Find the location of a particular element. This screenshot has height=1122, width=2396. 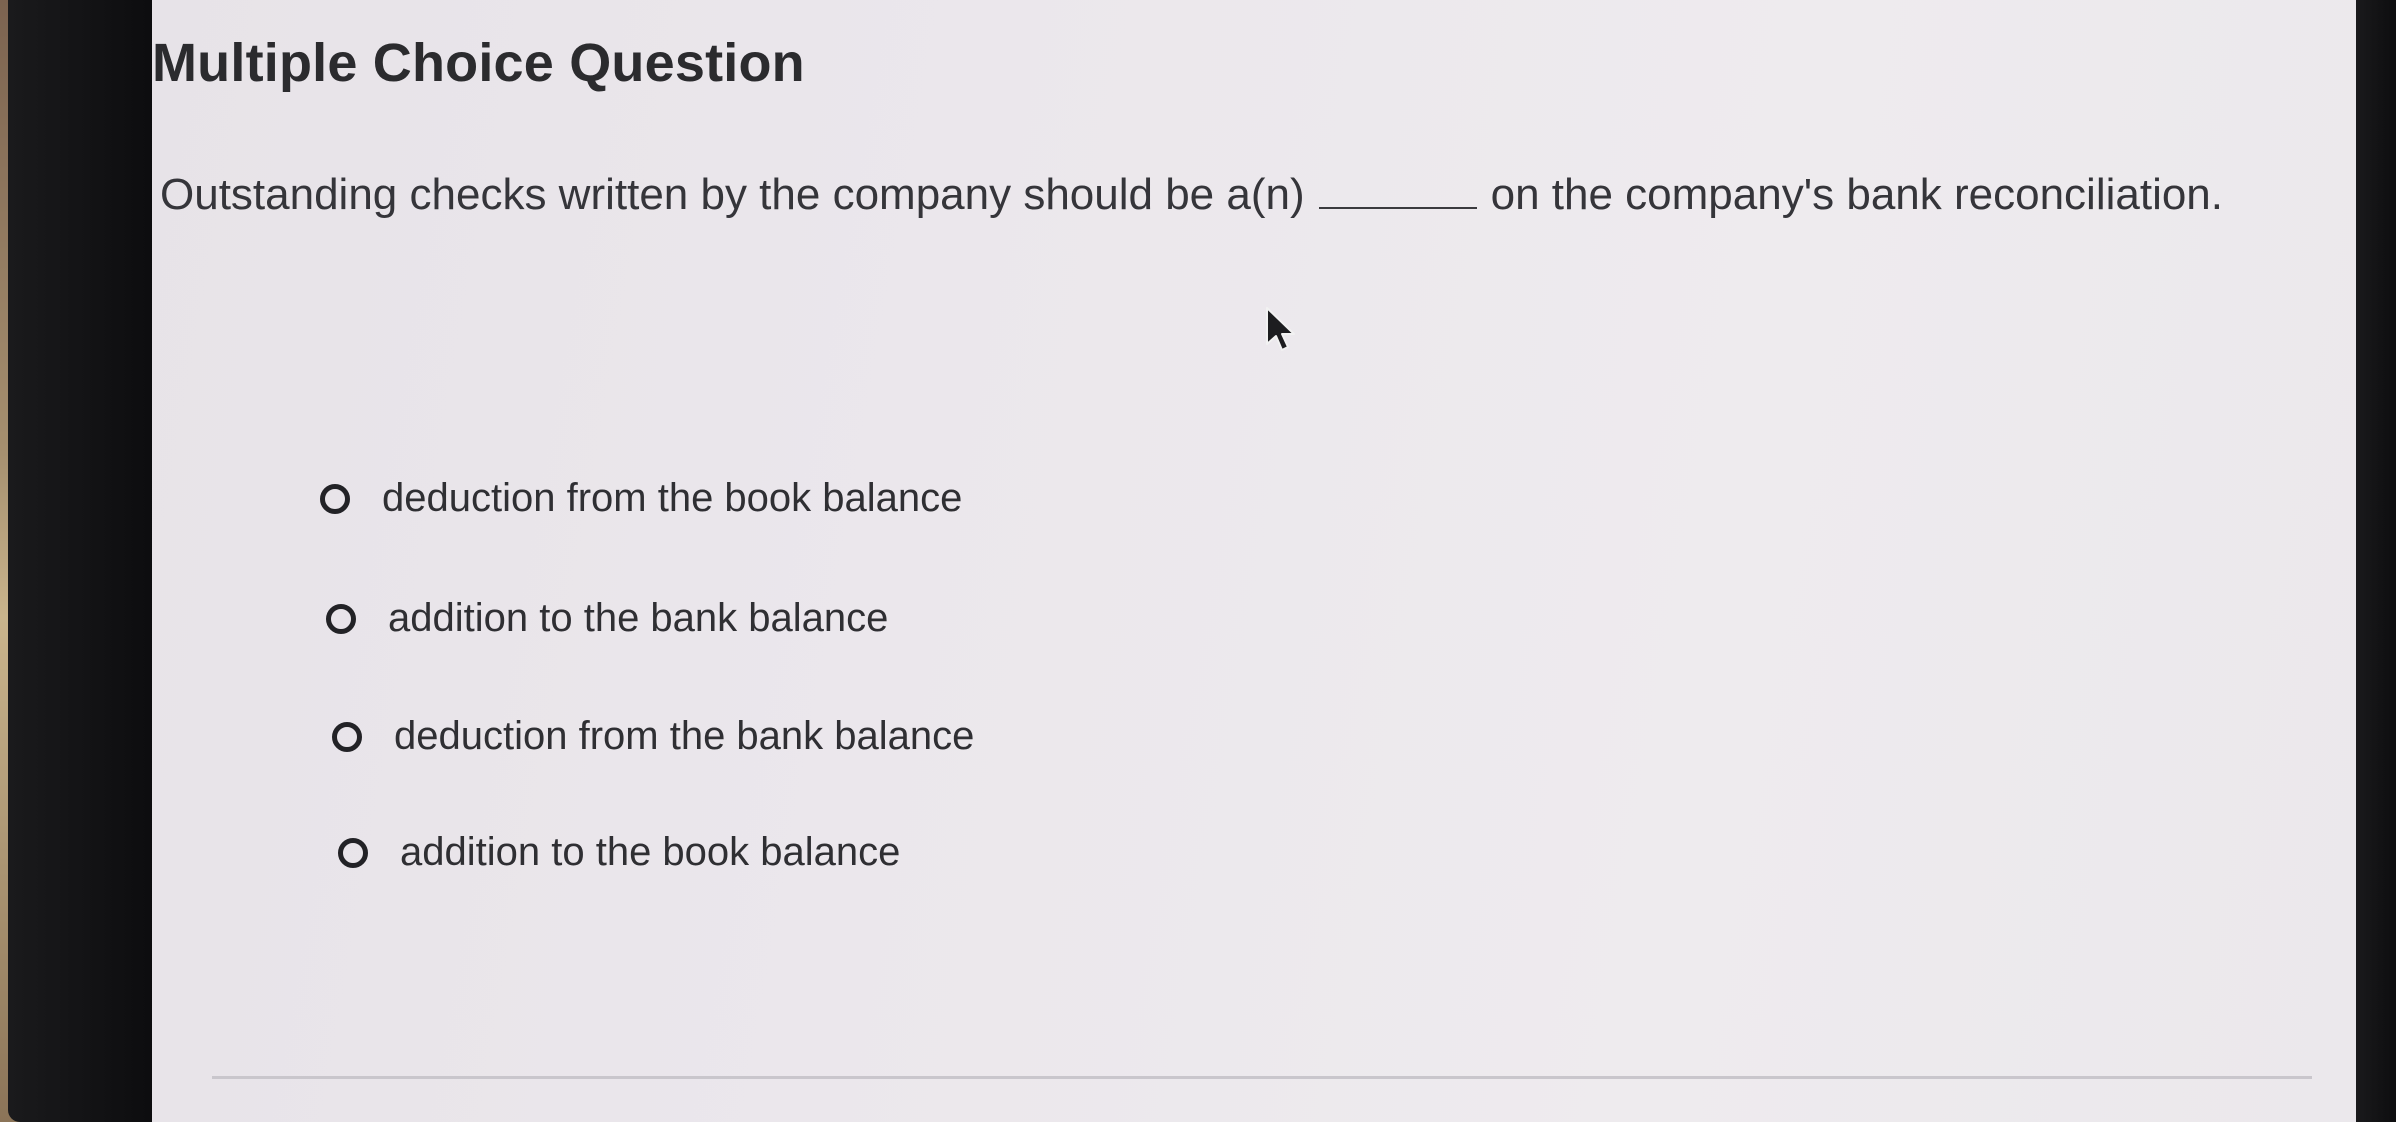

answer-option-label: addition to the bank balance is located at coordinates (638, 618).